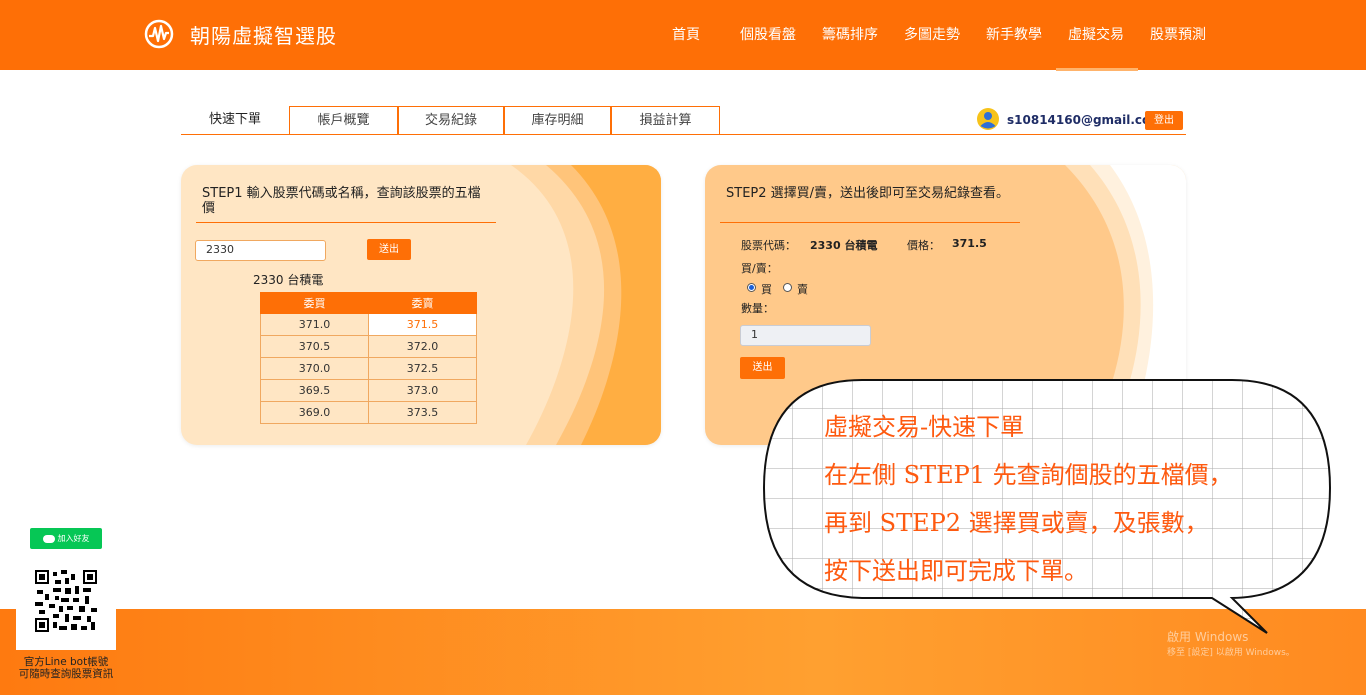  What do you see at coordinates (683, 134) in the screenshot?
I see `tab-divider` at bounding box center [683, 134].